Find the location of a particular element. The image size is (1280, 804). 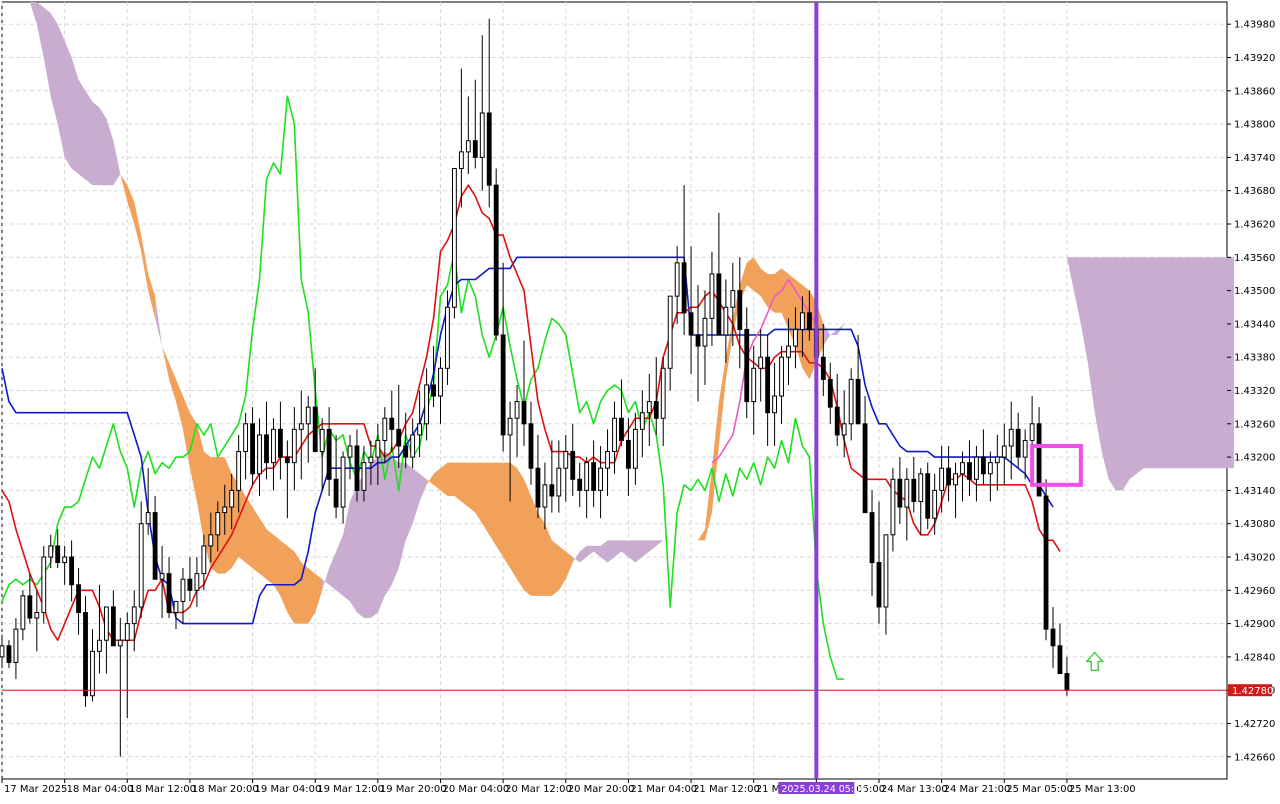

y-tick-label: 1.43500 is located at coordinates (1254, 291).